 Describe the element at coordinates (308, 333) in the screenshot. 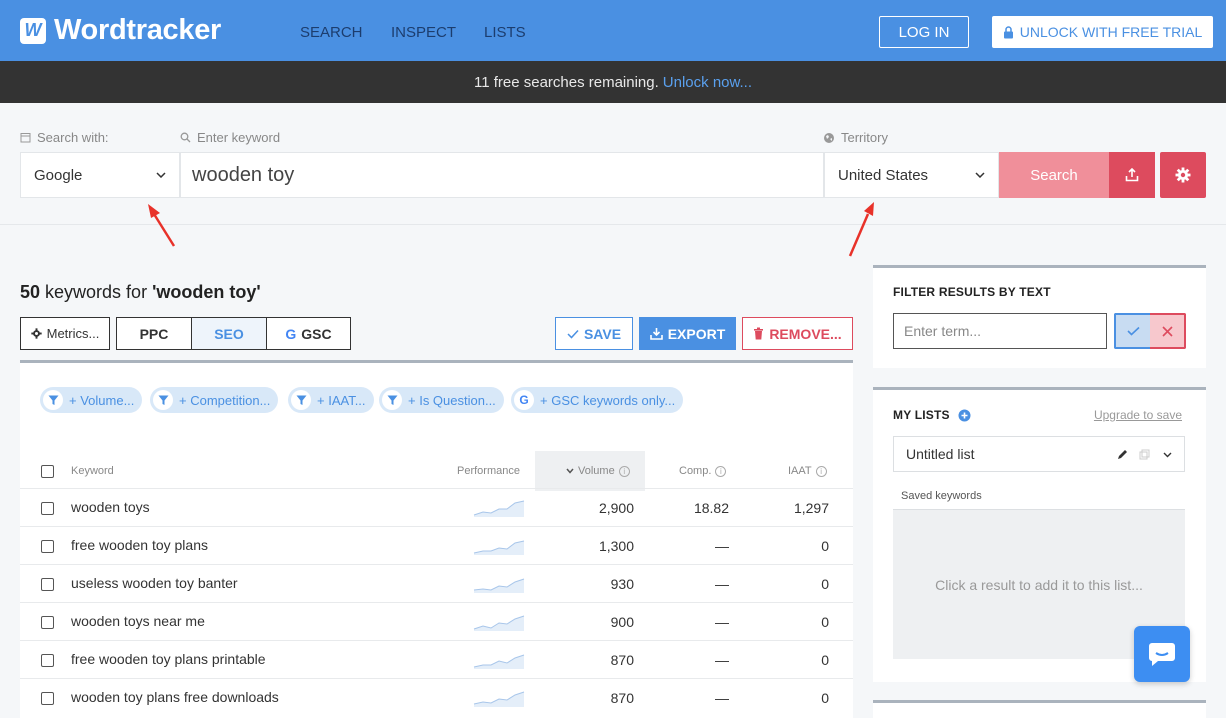

I see `tab-gsc: G GSC` at that location.